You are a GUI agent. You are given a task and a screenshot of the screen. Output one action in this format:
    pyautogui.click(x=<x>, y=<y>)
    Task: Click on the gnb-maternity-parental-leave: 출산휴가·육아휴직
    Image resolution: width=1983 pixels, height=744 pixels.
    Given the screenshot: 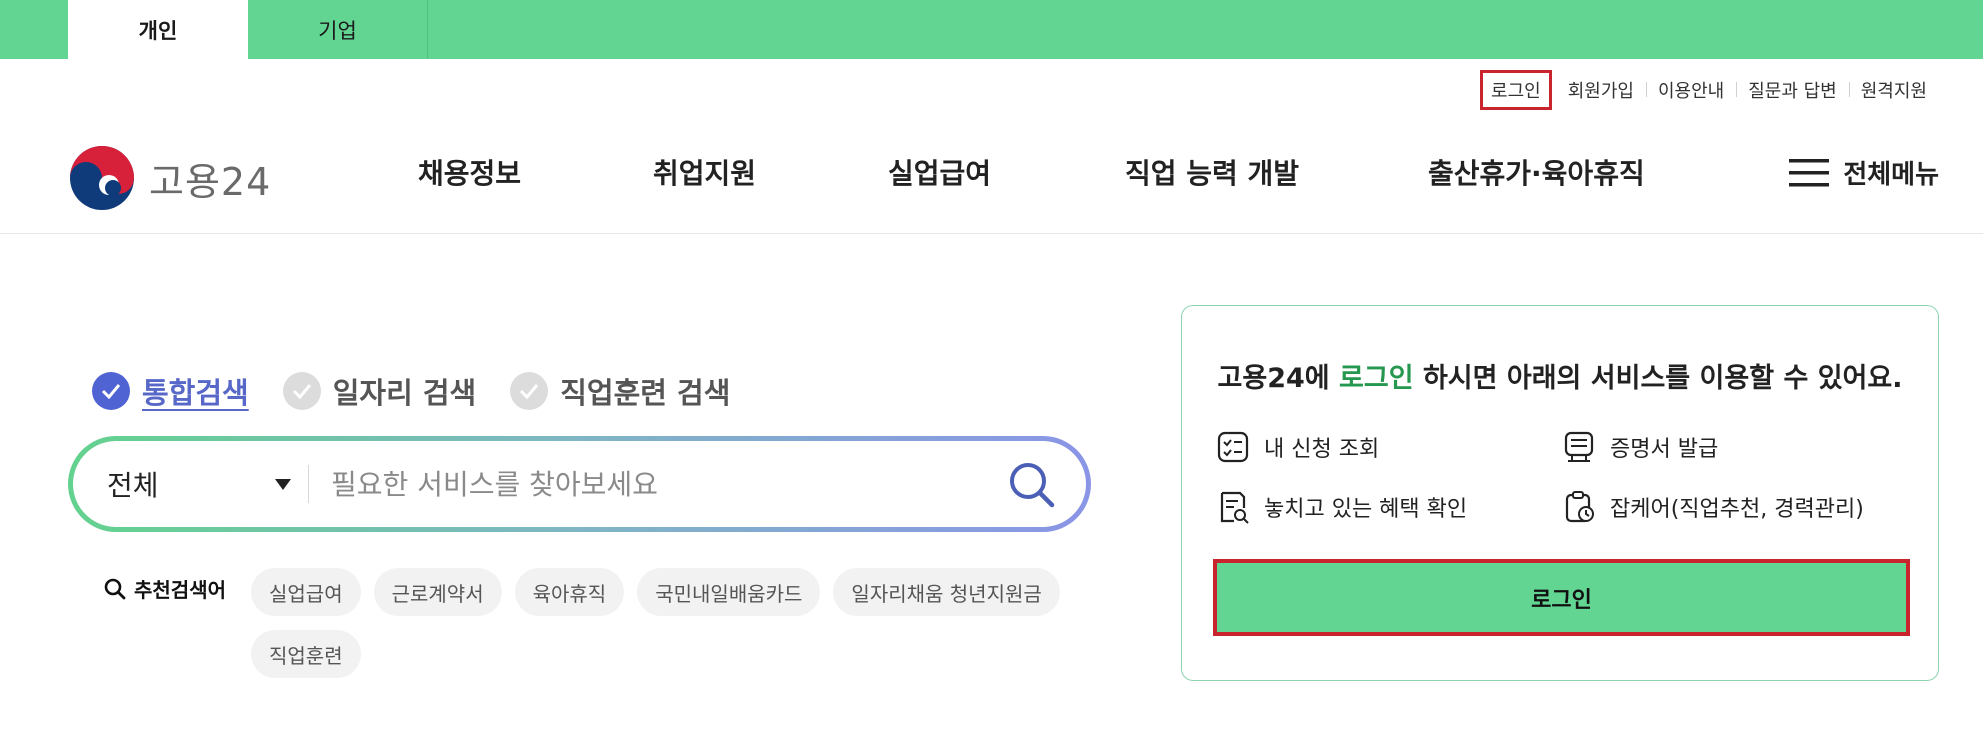 What is the action you would take?
    pyautogui.click(x=1536, y=172)
    